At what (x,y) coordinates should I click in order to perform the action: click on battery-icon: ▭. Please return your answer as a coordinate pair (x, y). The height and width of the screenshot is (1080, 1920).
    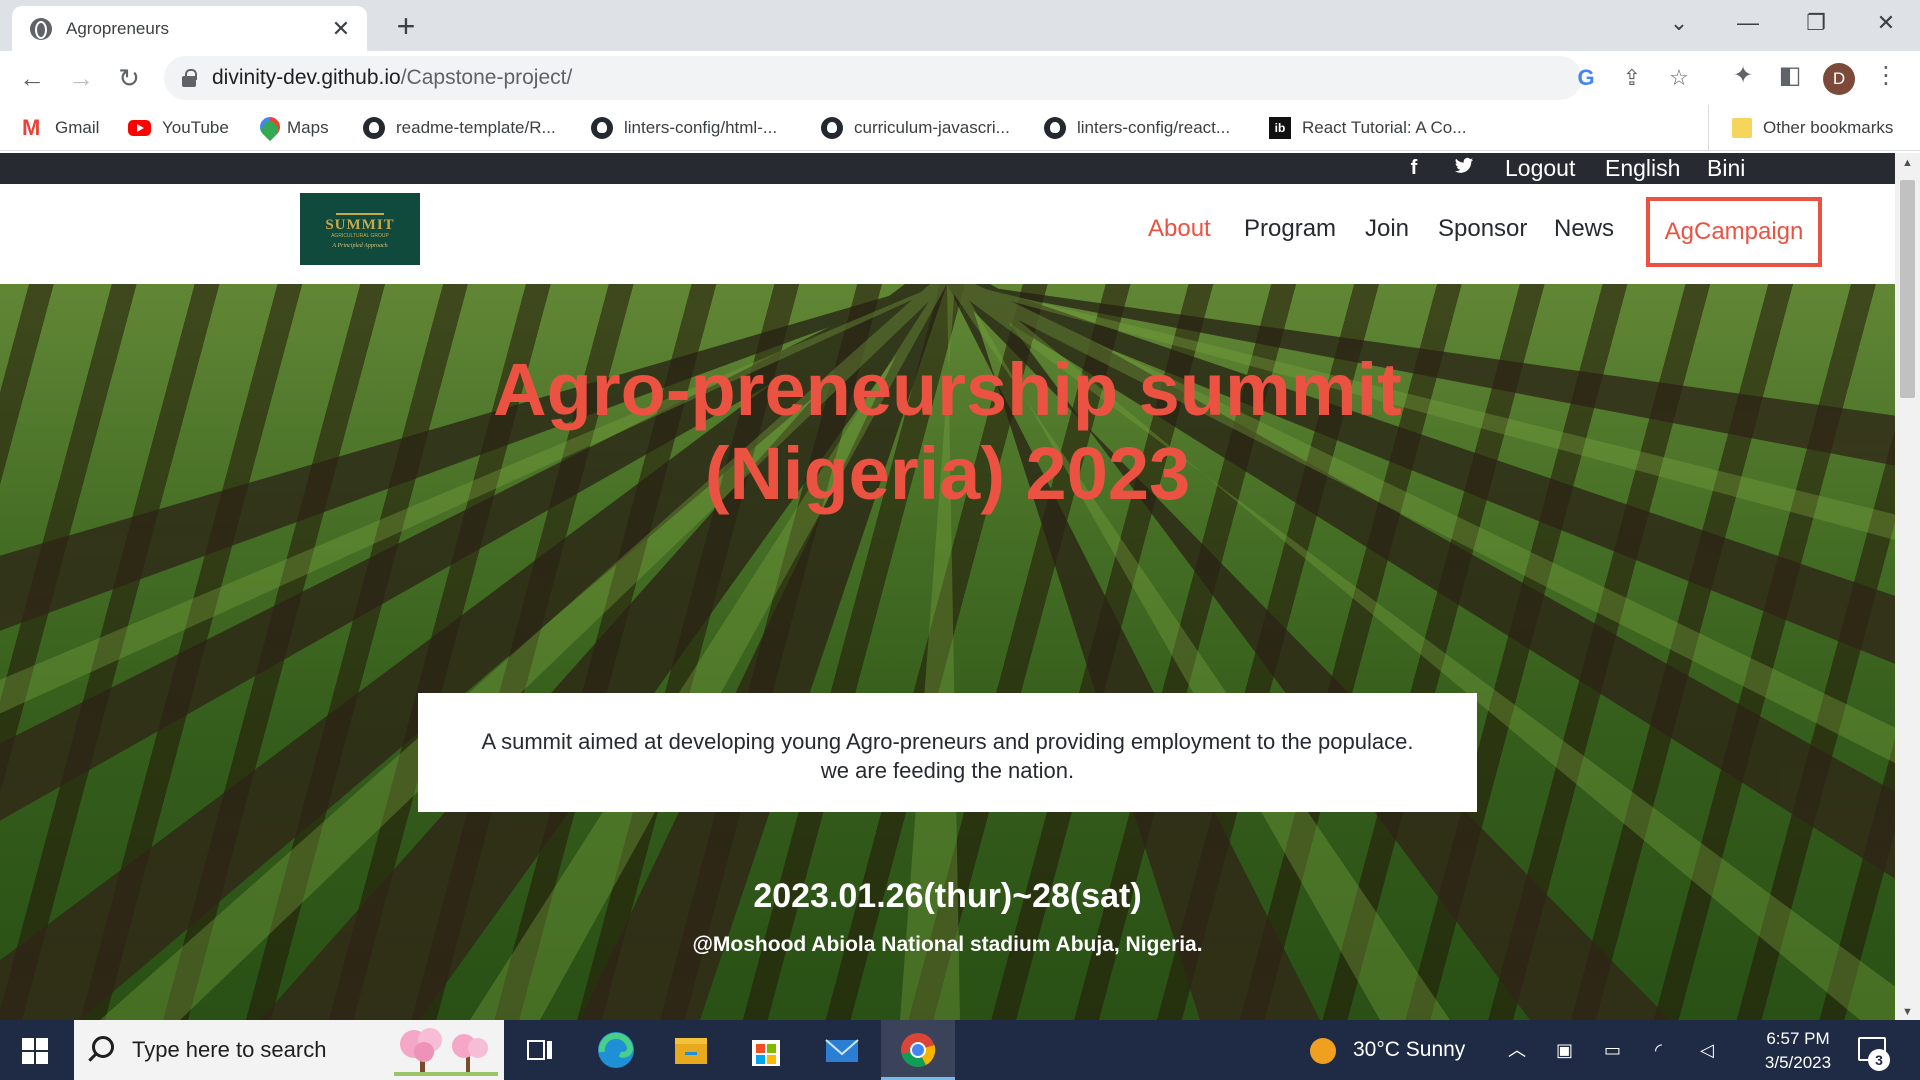
    Looking at the image, I should click on (1612, 1050).